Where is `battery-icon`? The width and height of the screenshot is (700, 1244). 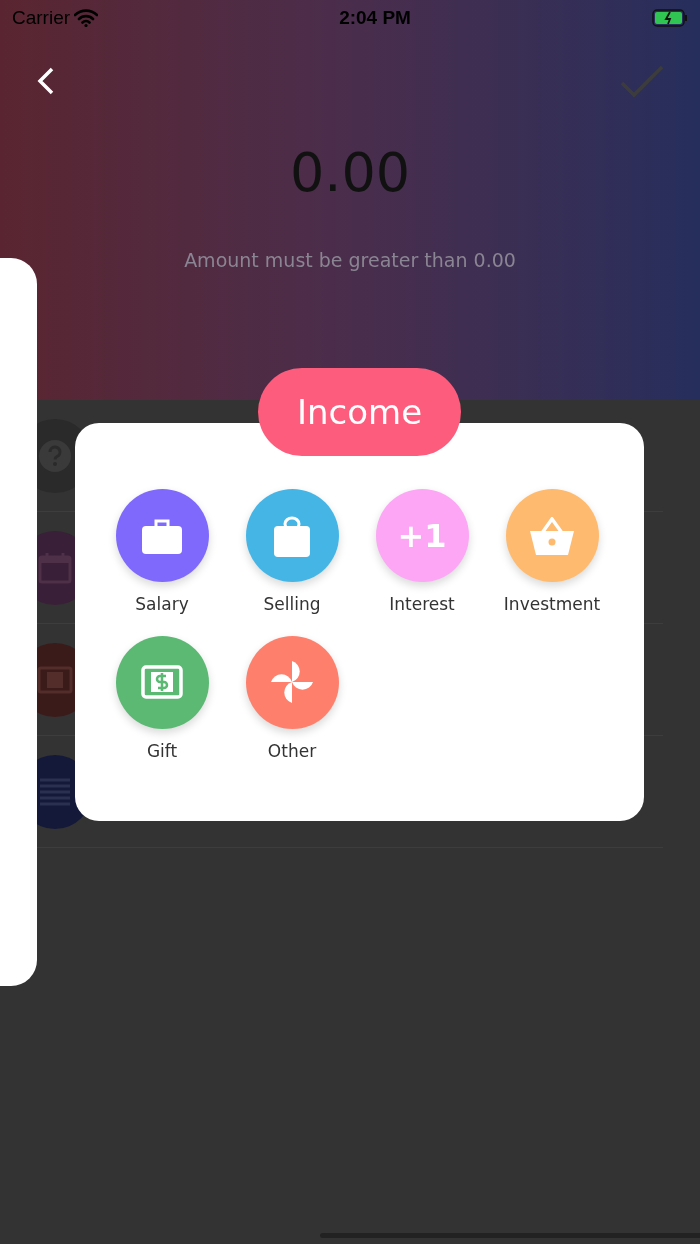
battery-icon is located at coordinates (670, 18).